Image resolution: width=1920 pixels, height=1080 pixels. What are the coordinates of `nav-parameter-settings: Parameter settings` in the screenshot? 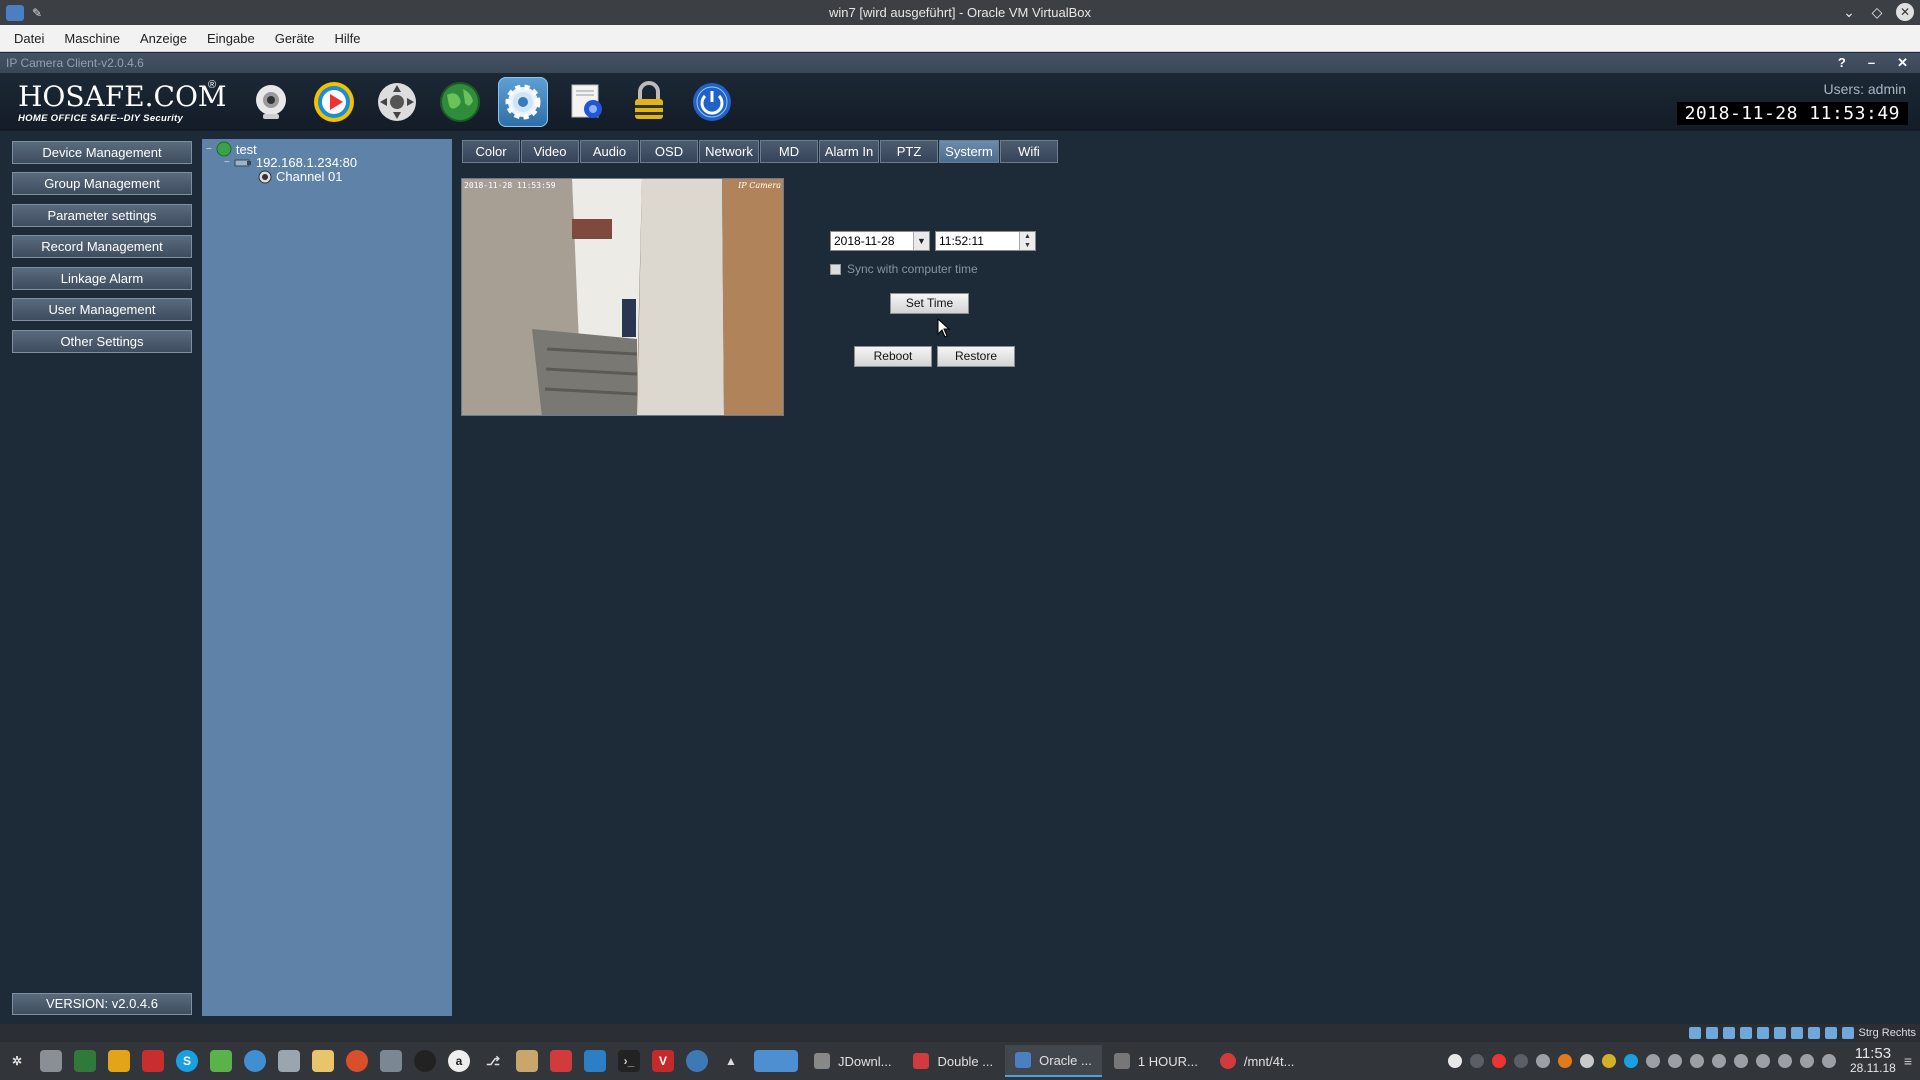 It's located at (102, 215).